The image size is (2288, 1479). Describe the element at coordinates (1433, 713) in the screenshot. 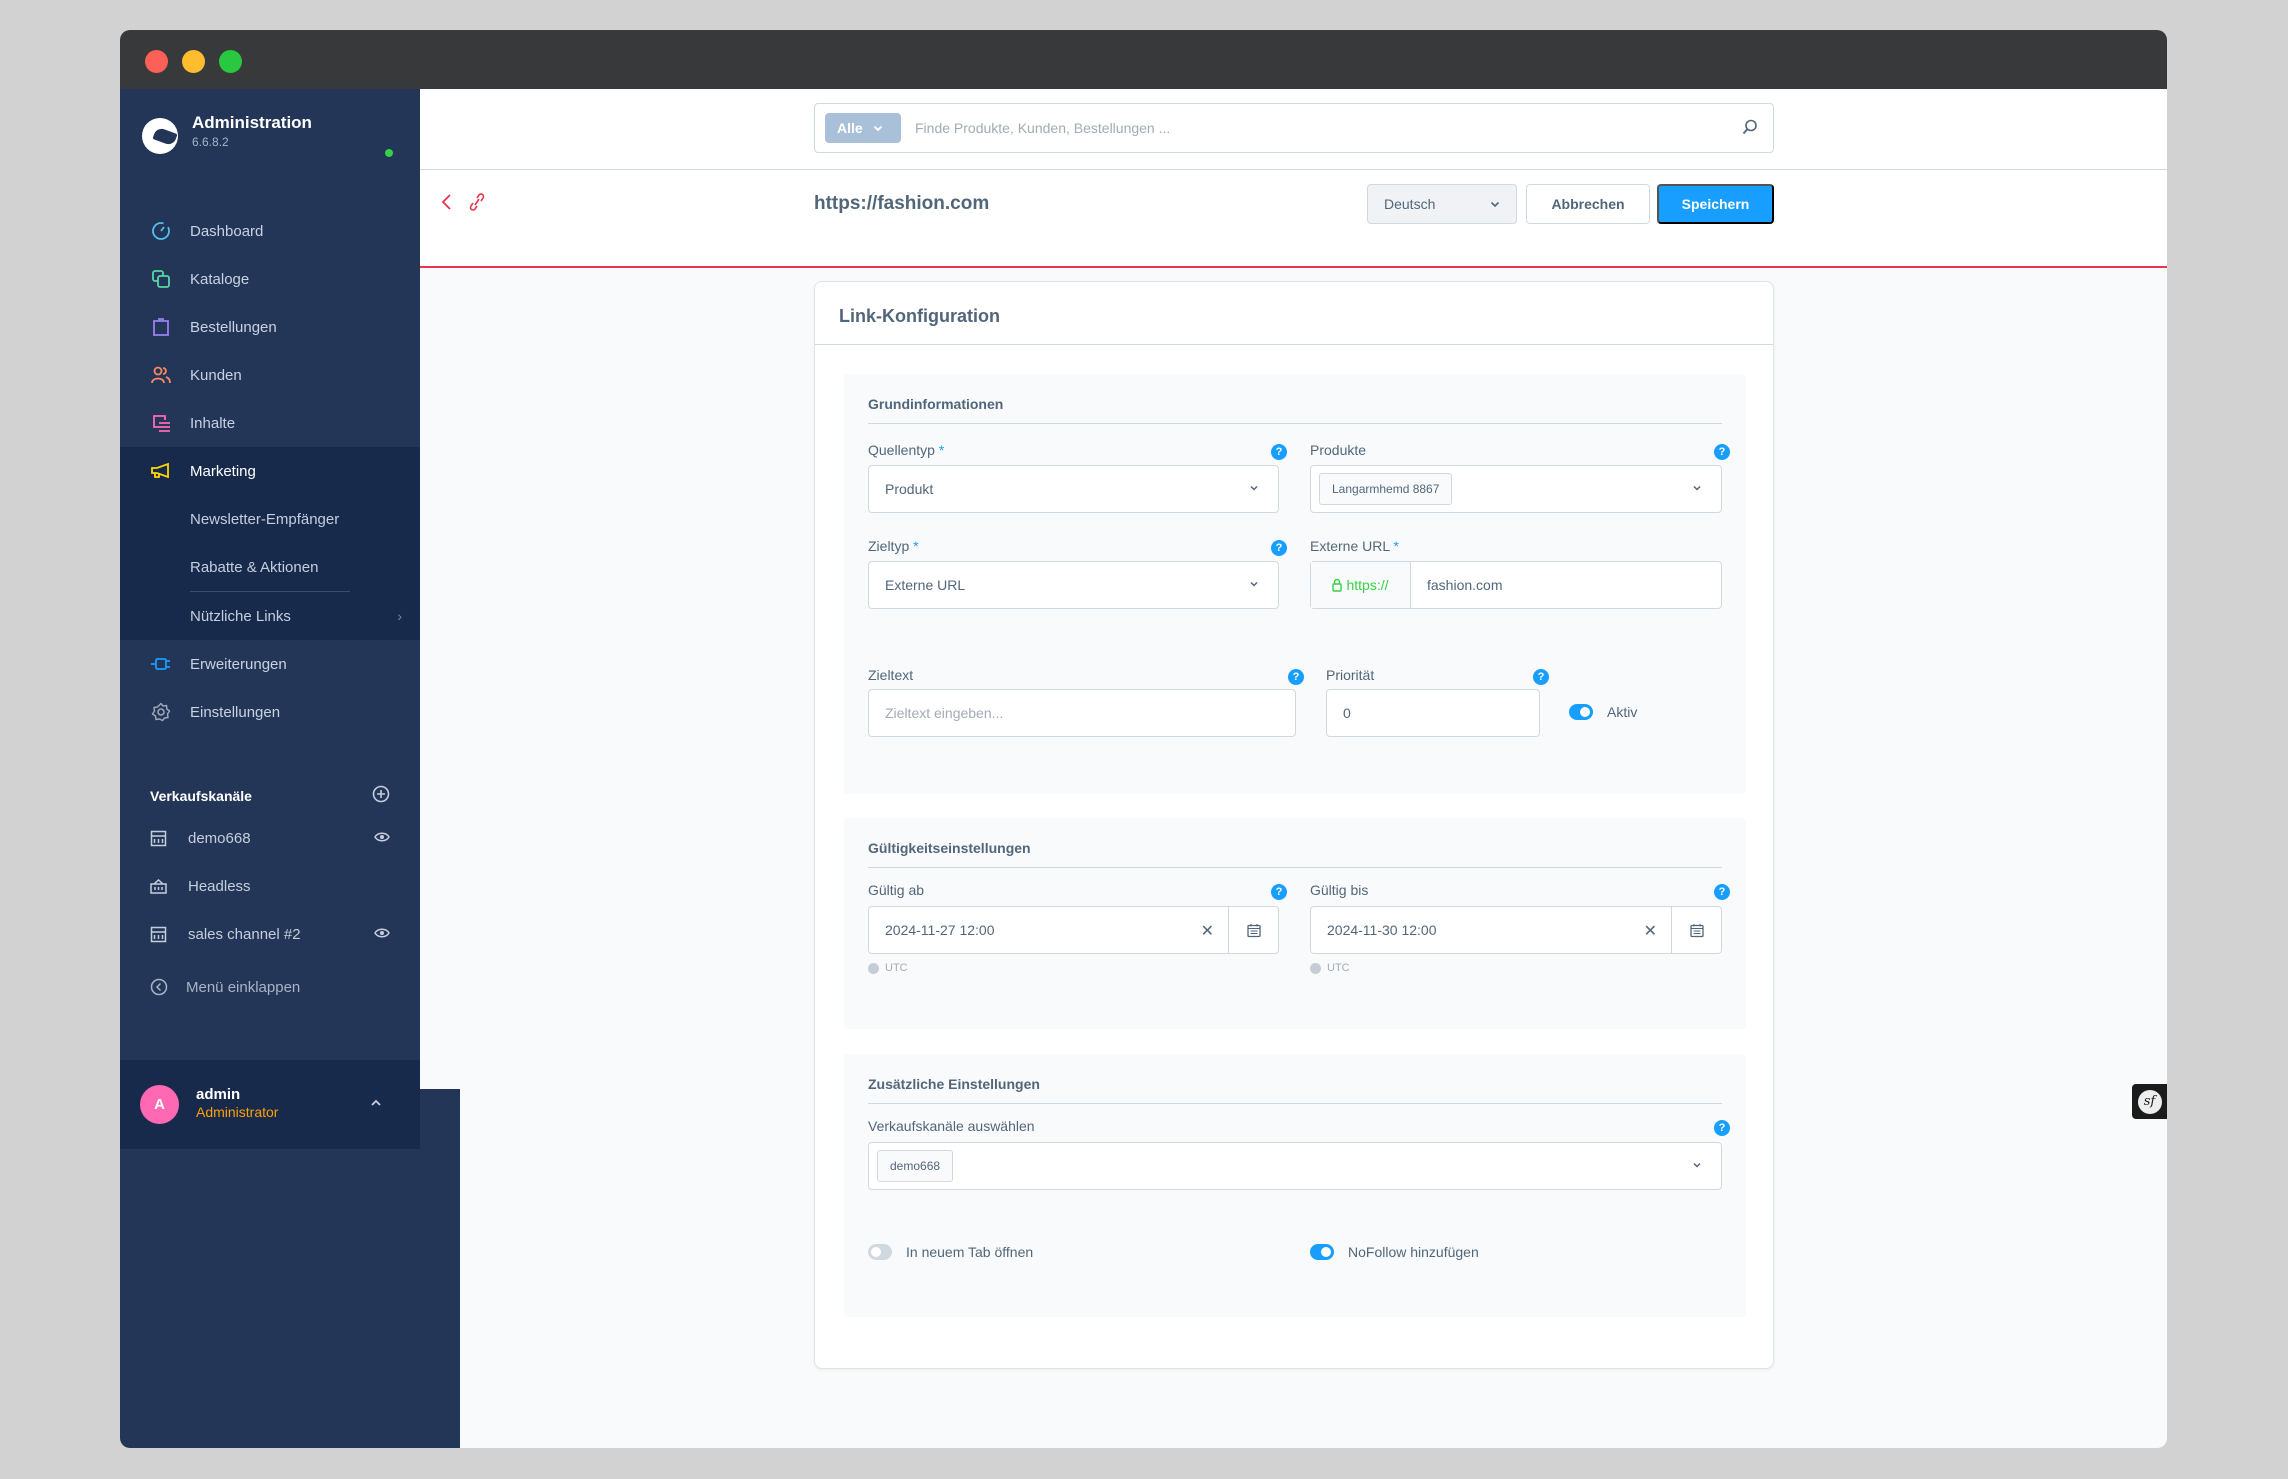

I see `priority-input: 0` at that location.